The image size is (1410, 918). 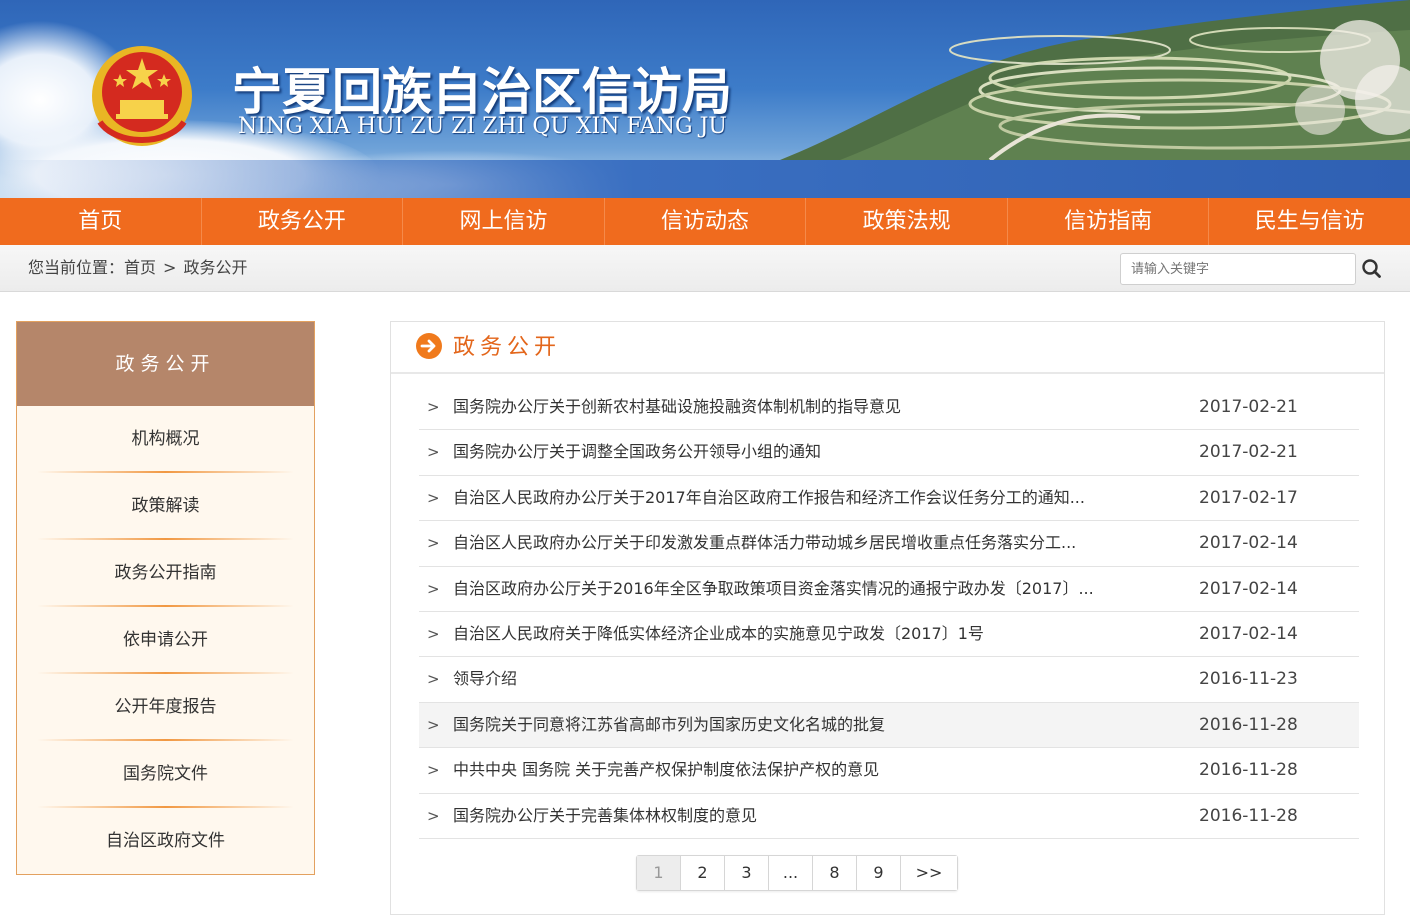 What do you see at coordinates (813, 634) in the screenshot?
I see `article-title: 自治区人民政府关于降低实体经济企业成本的实施意见宁政发〔2017〕1号` at bounding box center [813, 634].